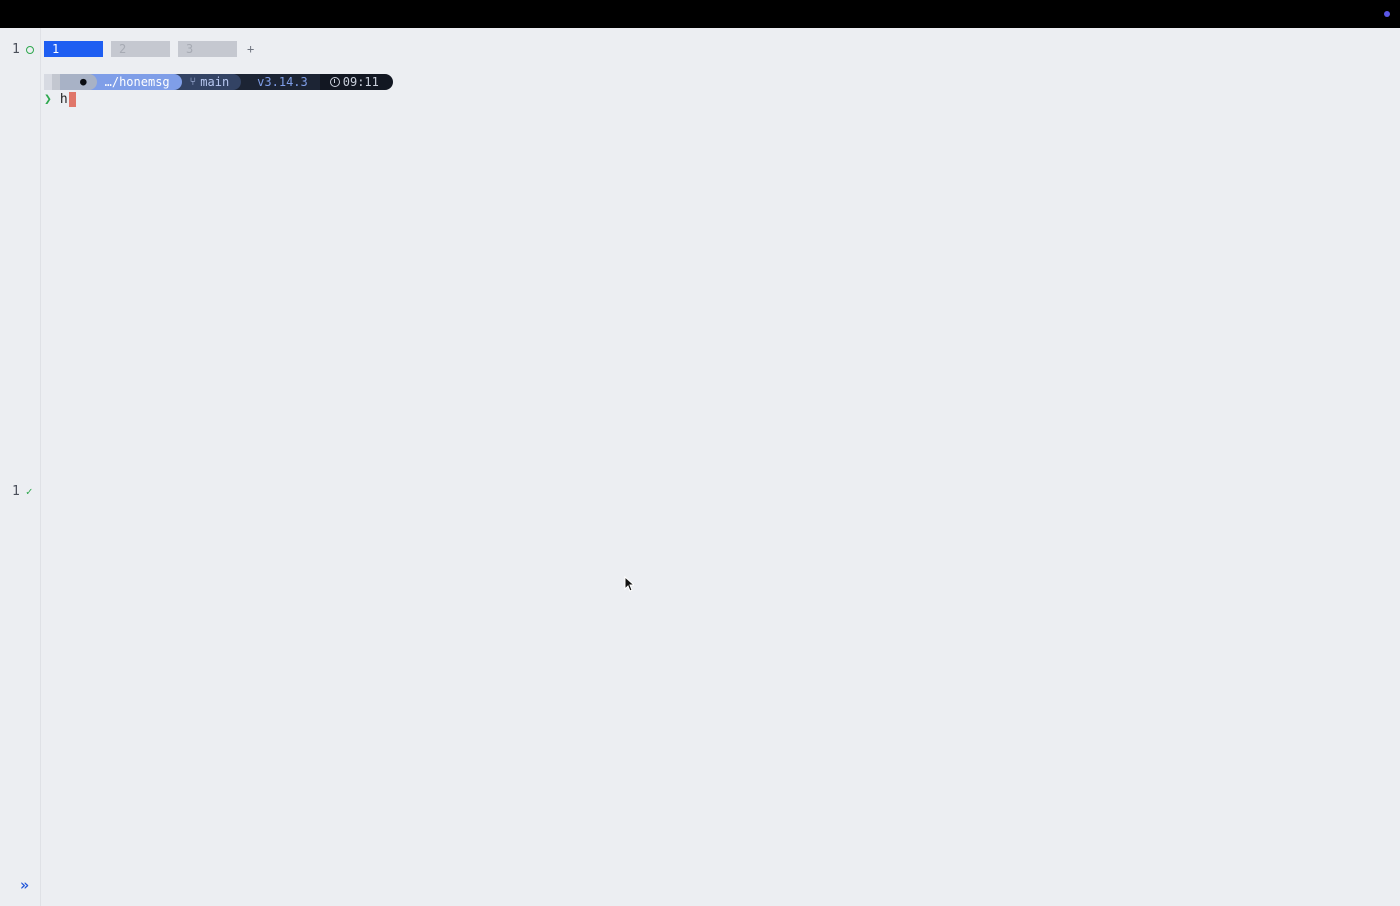 The height and width of the screenshot is (906, 1400). What do you see at coordinates (193, 81) in the screenshot?
I see `git-branch-icon: ⑂` at bounding box center [193, 81].